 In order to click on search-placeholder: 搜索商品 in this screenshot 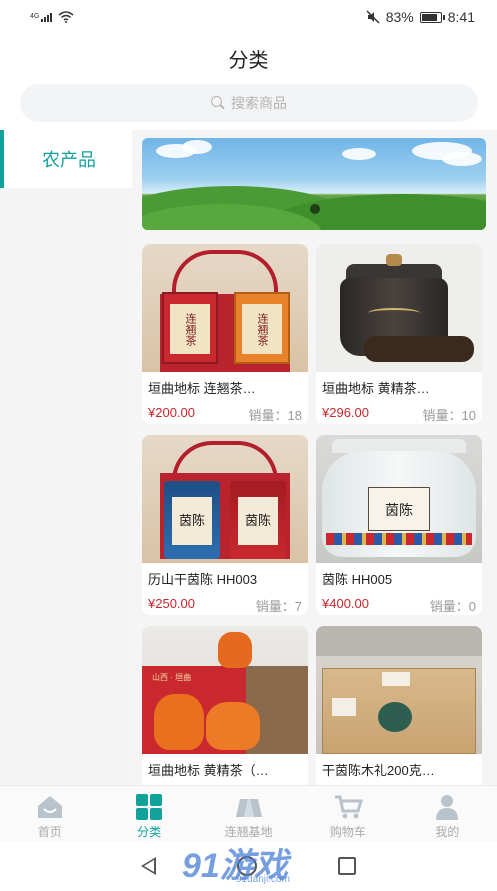, I will do `click(259, 103)`.